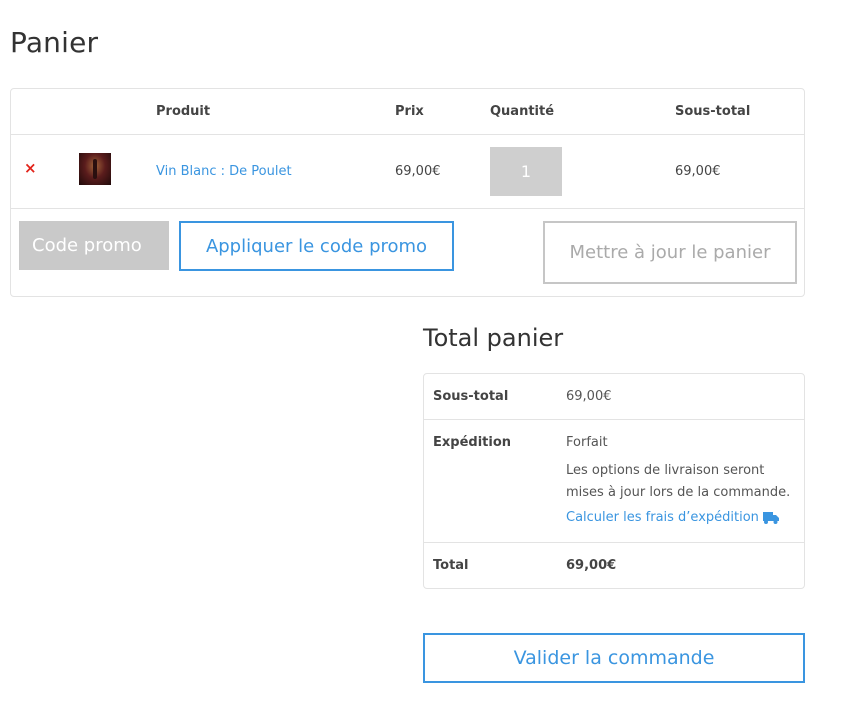 This screenshot has width=847, height=711. Describe the element at coordinates (95, 169) in the screenshot. I see `product-thumbnail` at that location.